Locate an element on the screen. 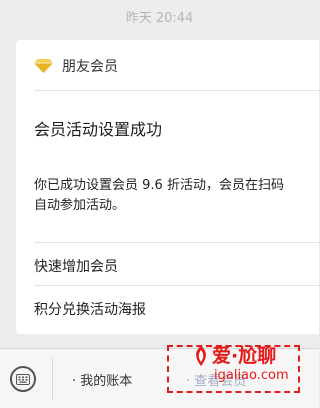  highlight-box is located at coordinates (233, 369).